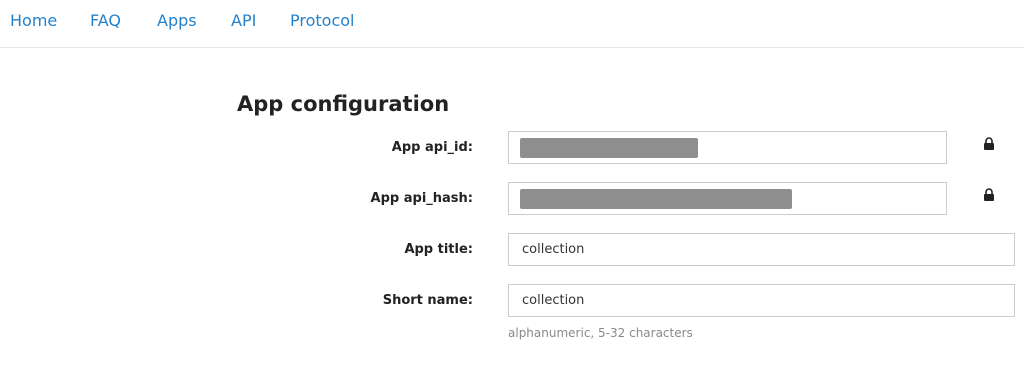 This screenshot has height=383, width=1024. What do you see at coordinates (727, 147) in the screenshot?
I see `api-id-field` at bounding box center [727, 147].